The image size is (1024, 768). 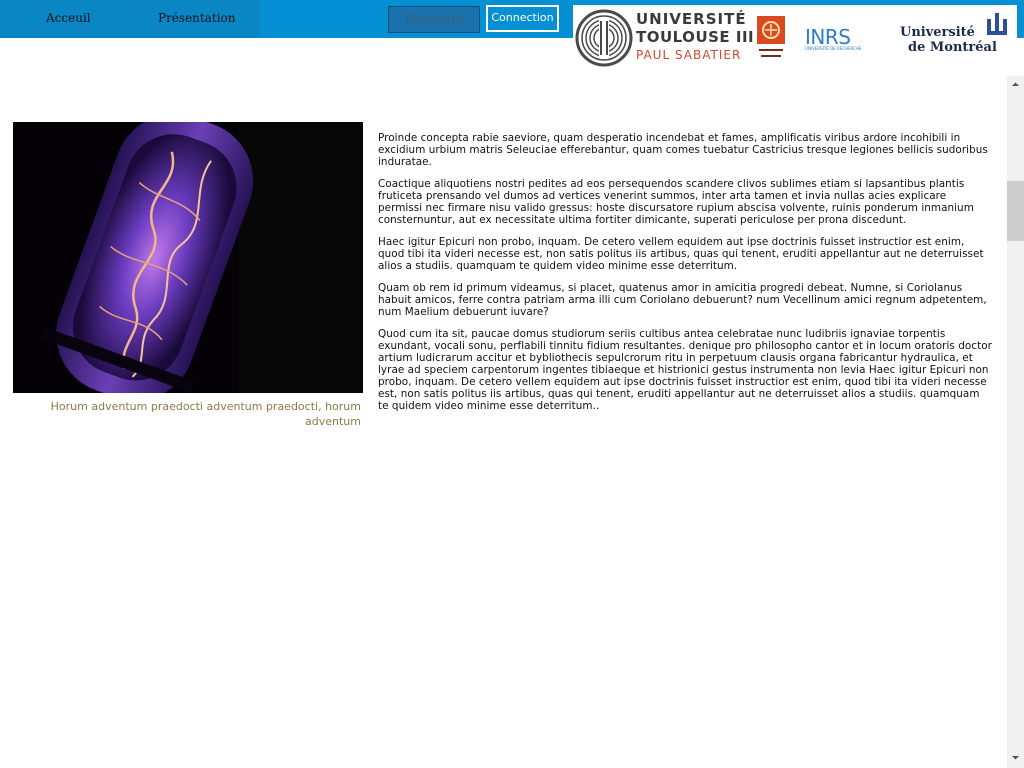 I want to click on inrs-tagline: UNIVERSITÉ DE RECHERCHE, so click(x=833, y=48).